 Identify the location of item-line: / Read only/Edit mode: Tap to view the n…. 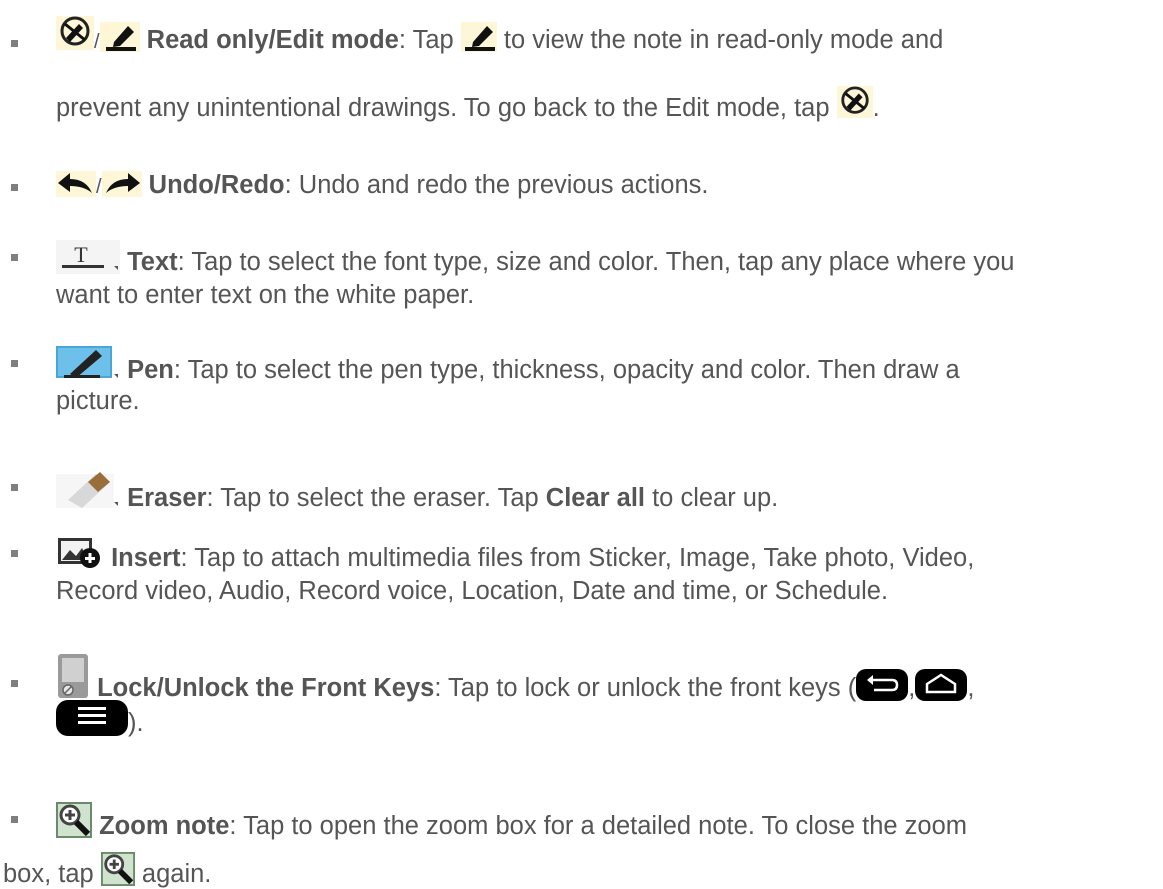
(499, 36).